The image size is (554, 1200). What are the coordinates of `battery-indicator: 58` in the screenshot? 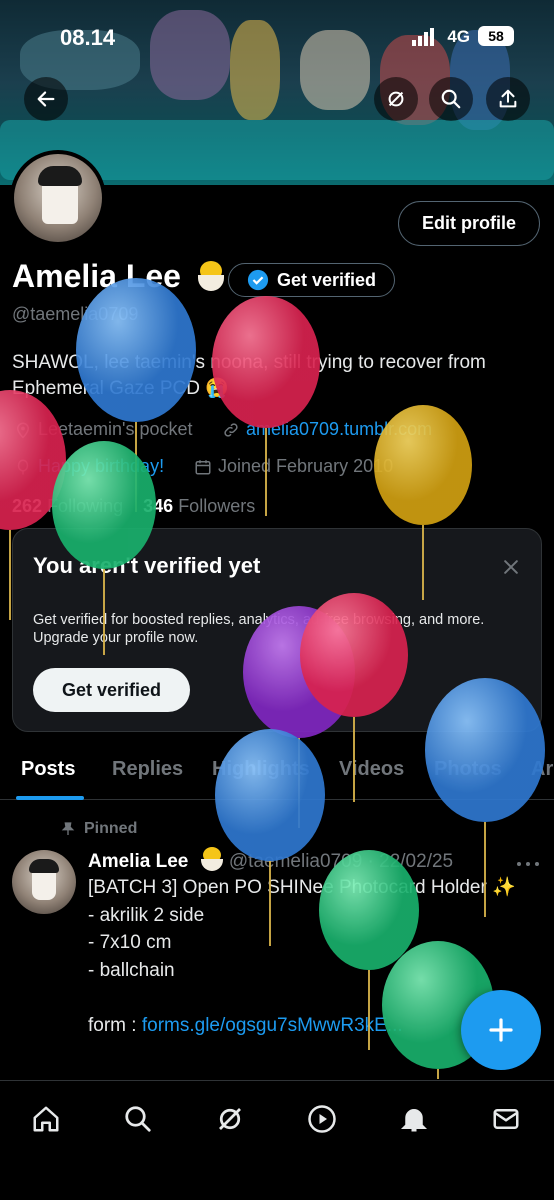 It's located at (496, 36).